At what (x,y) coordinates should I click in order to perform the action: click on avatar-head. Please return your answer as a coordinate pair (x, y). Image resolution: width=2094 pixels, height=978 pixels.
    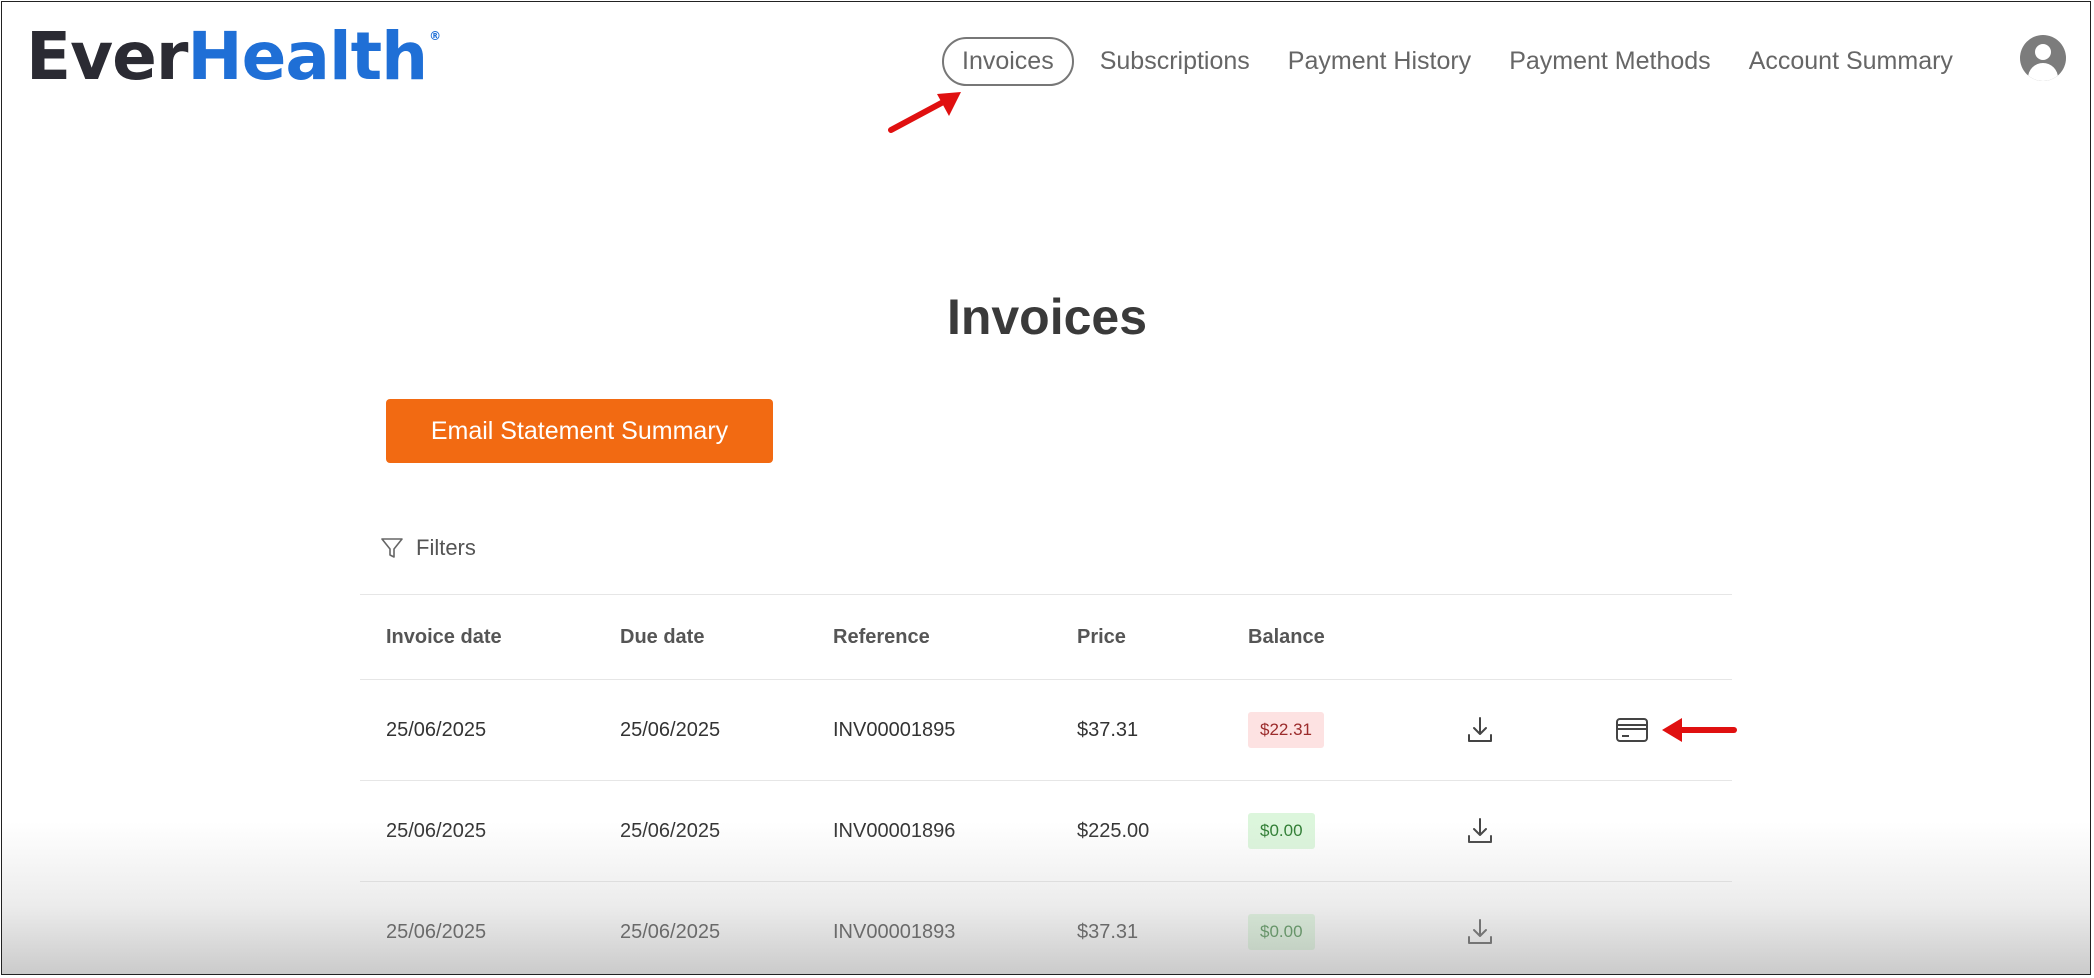
    Looking at the image, I should click on (2043, 52).